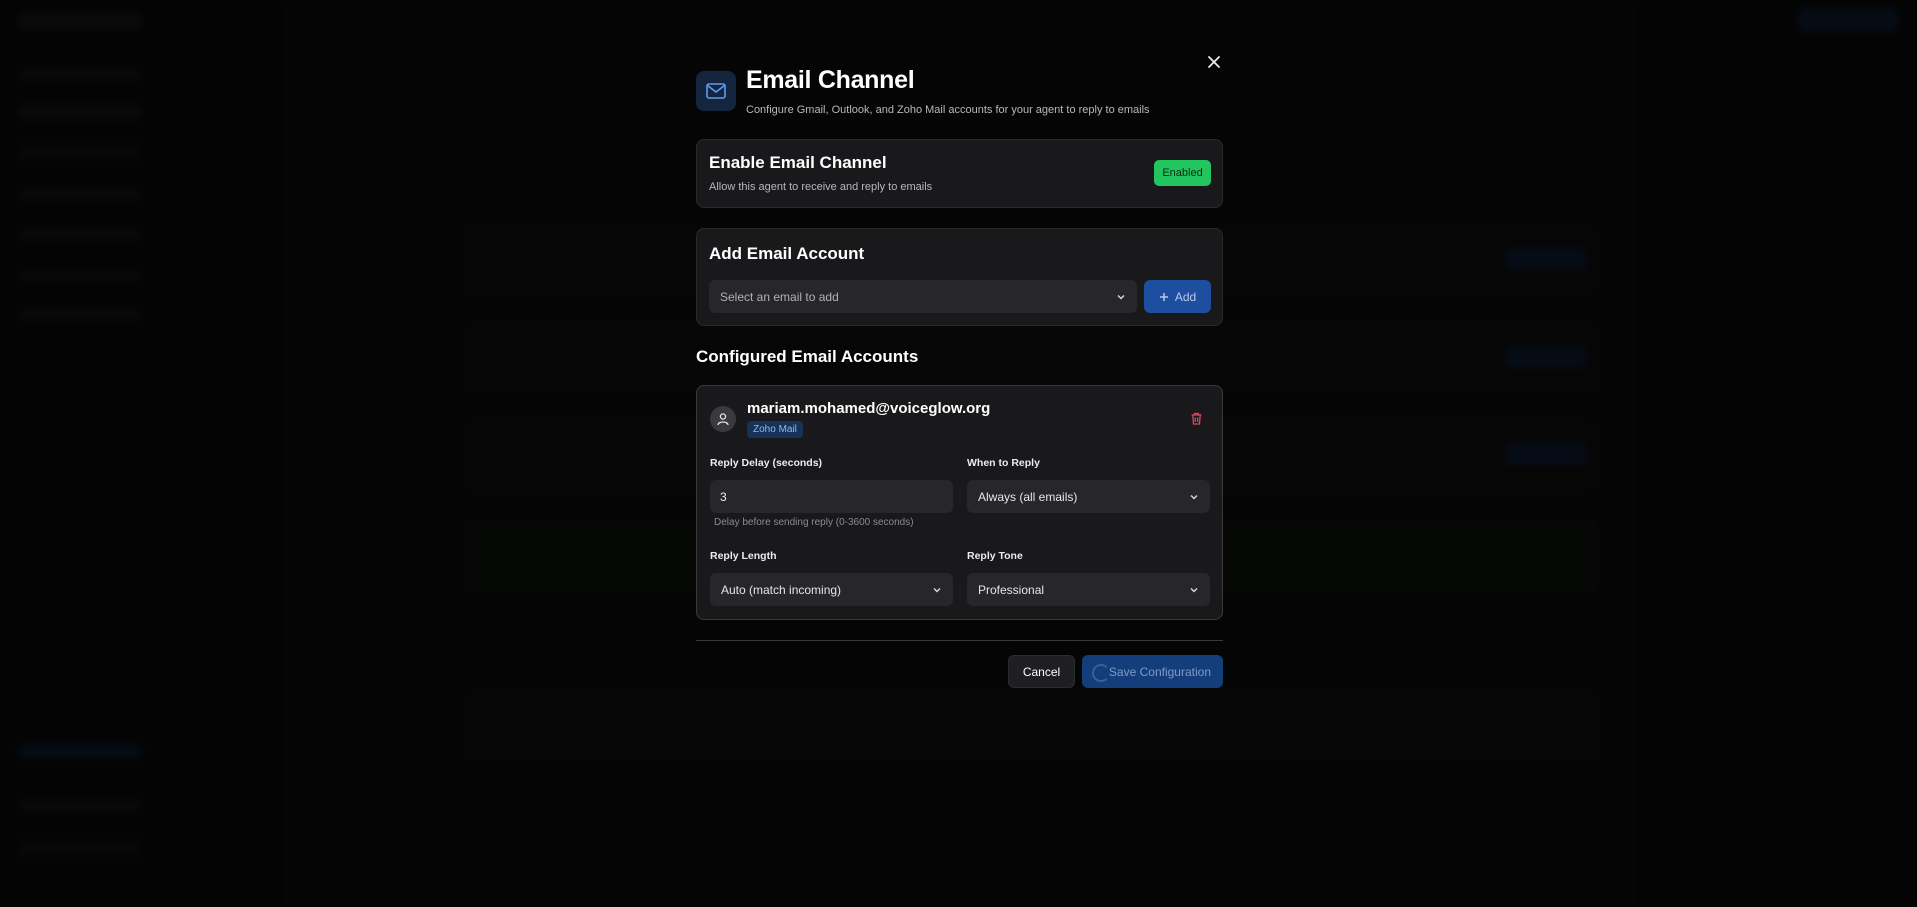 Image resolution: width=1917 pixels, height=907 pixels. I want to click on email-select-placeholder: Select an email to add, so click(779, 296).